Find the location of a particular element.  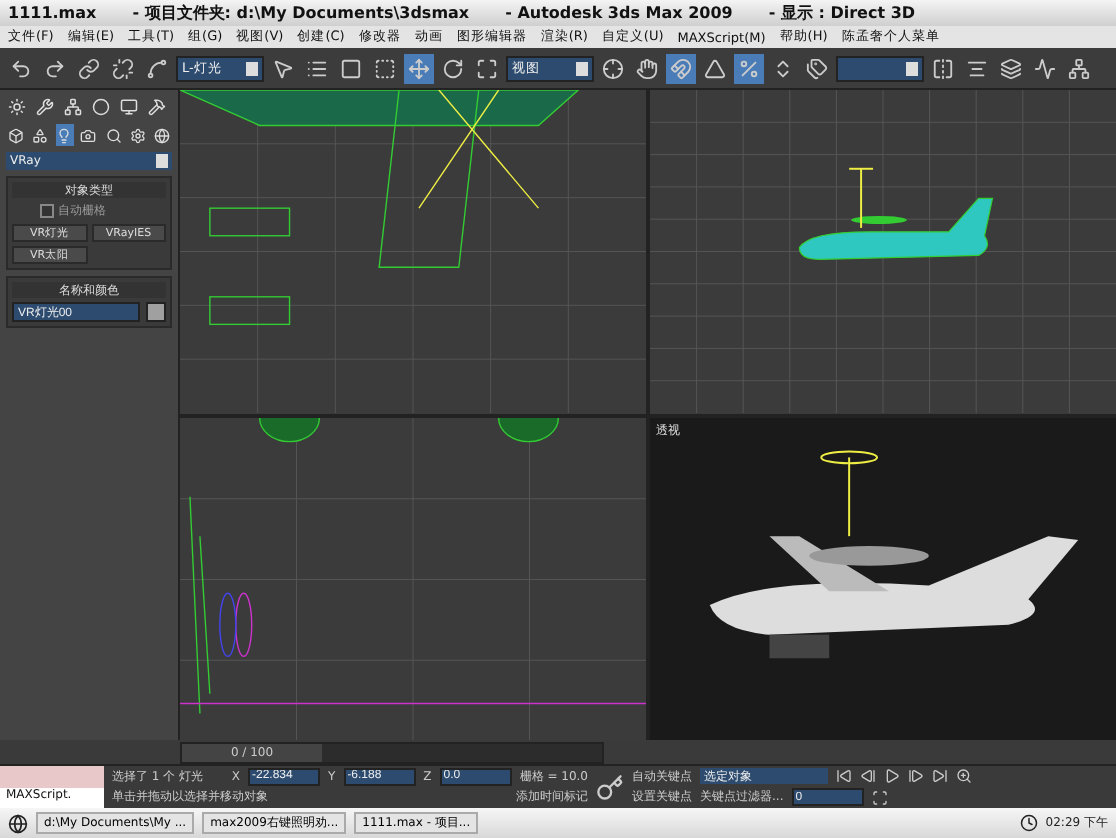

move-icon is located at coordinates (419, 68).